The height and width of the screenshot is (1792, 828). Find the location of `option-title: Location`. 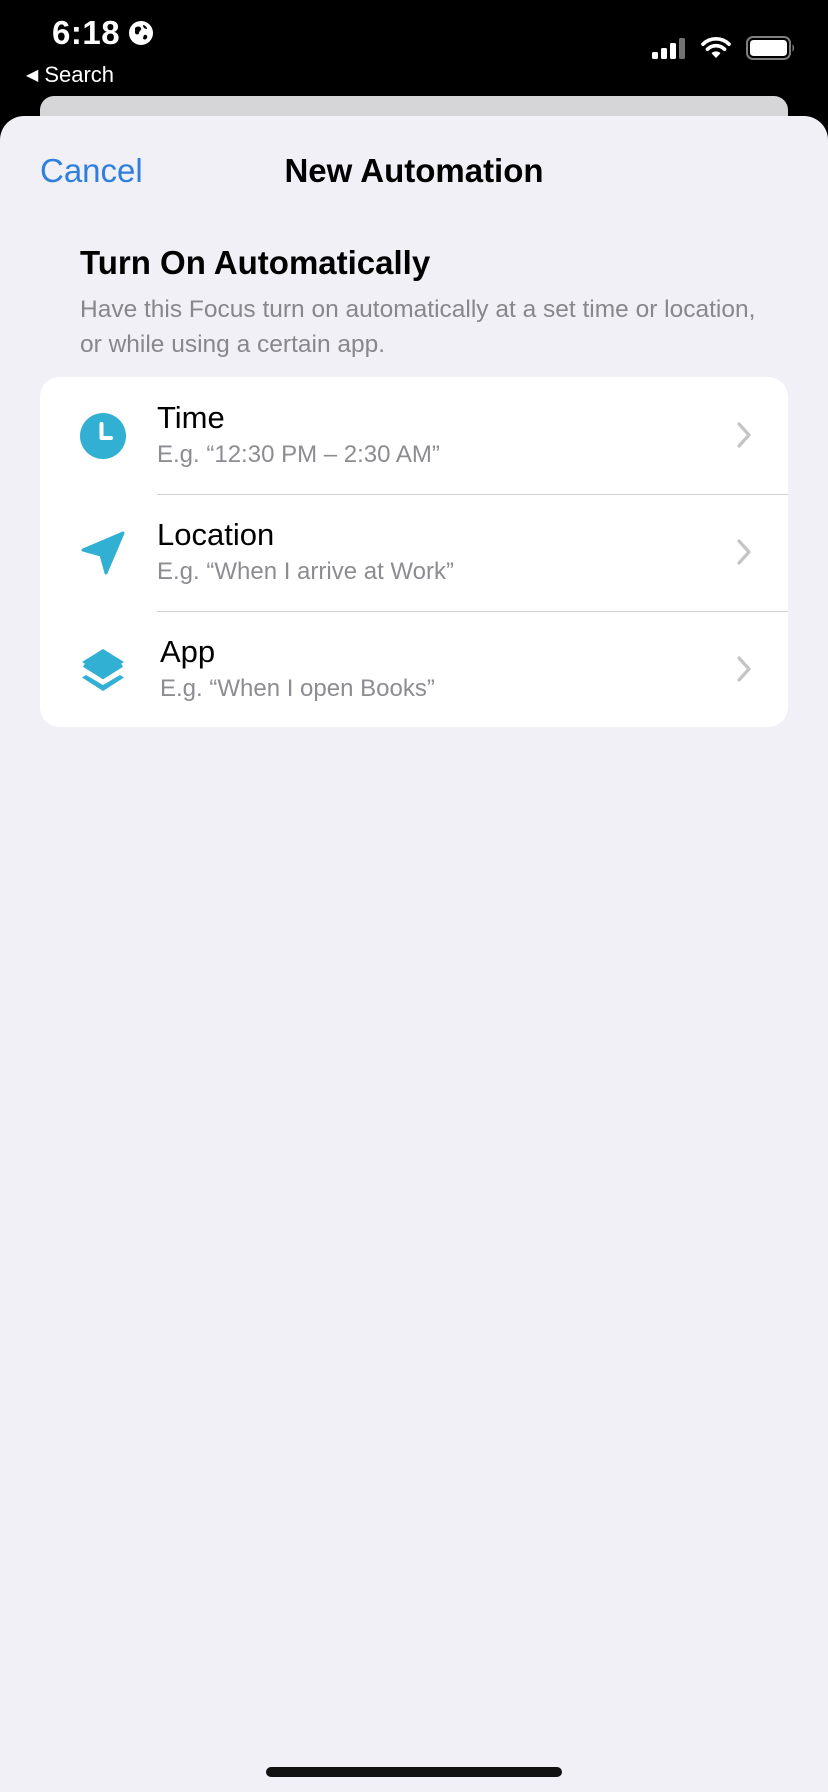

option-title: Location is located at coordinates (216, 534).